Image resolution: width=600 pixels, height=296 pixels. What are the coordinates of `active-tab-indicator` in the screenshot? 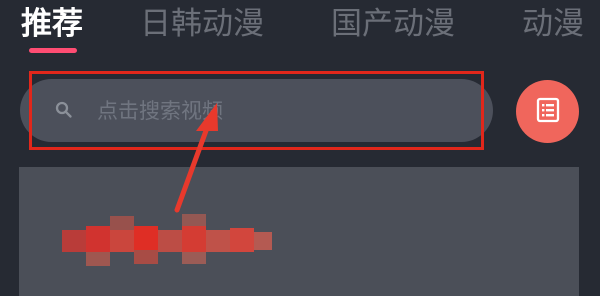 It's located at (53, 50).